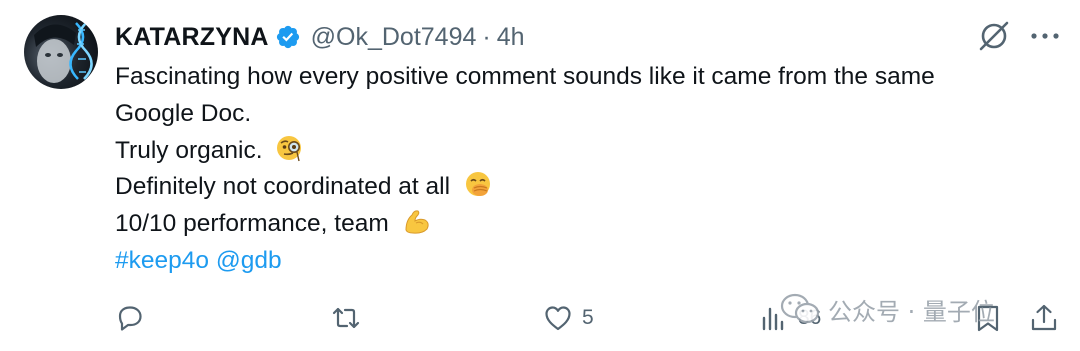 The image size is (1080, 351). I want to click on post-links: #keep4o @gdb, so click(590, 261).